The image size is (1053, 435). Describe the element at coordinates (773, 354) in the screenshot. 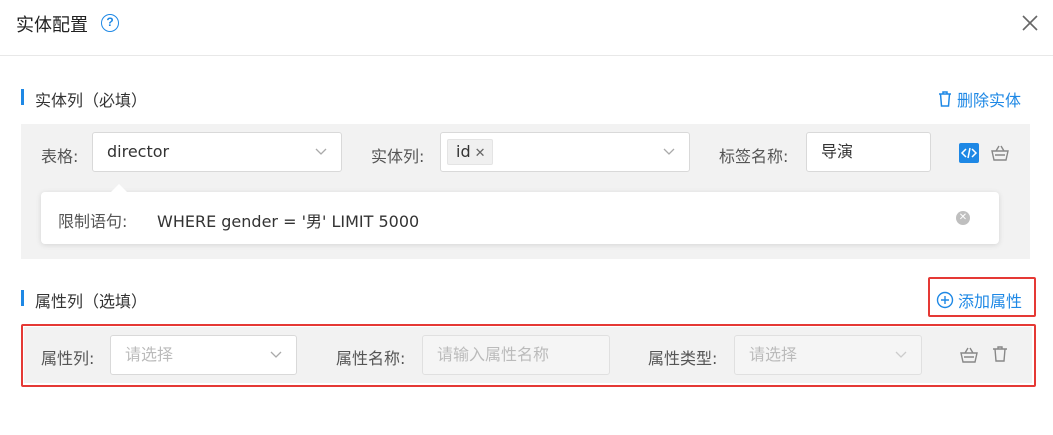

I see `attr-type-placeholder: 请选择` at that location.